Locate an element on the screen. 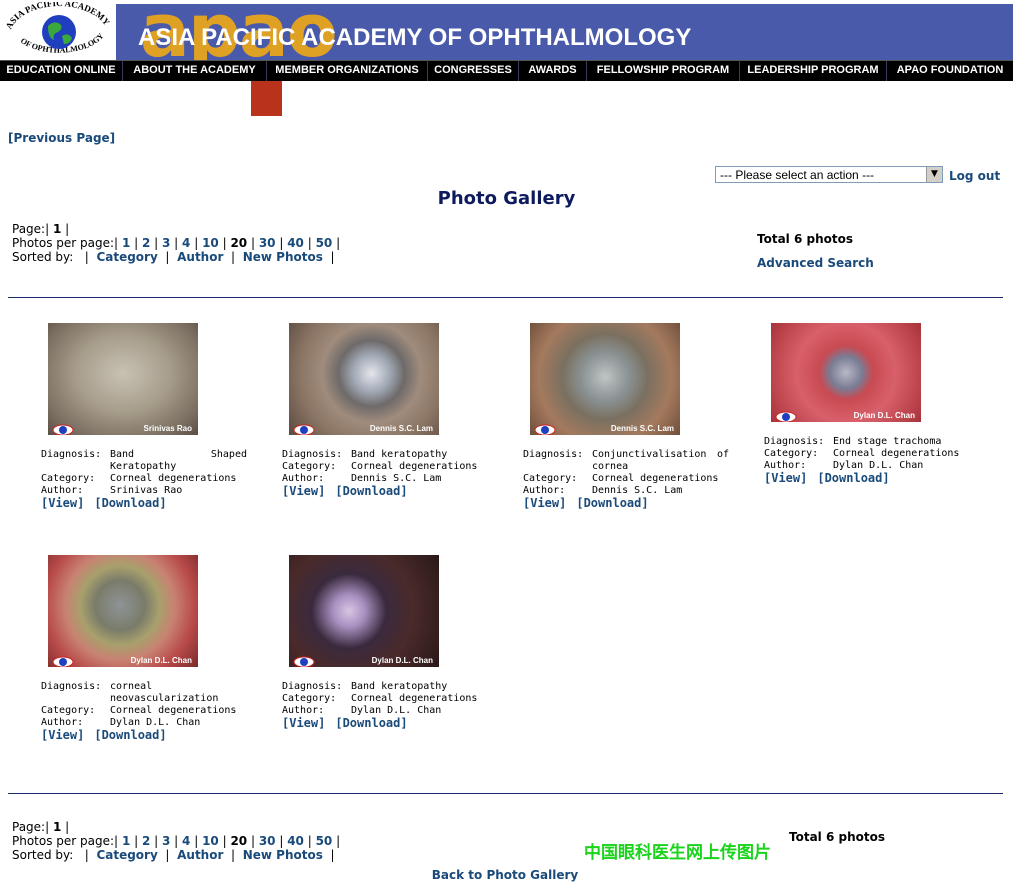 This screenshot has width=1013, height=886. nav-fellowship-program: FELLOWSHIP PROGRAM is located at coordinates (663, 71).